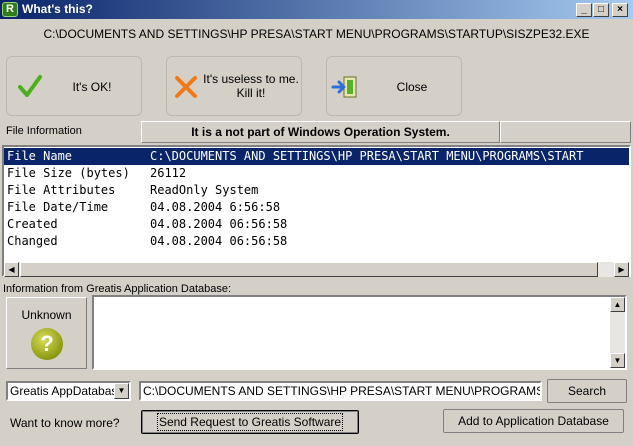  Describe the element at coordinates (394, 86) in the screenshot. I see `close-button: Close` at that location.